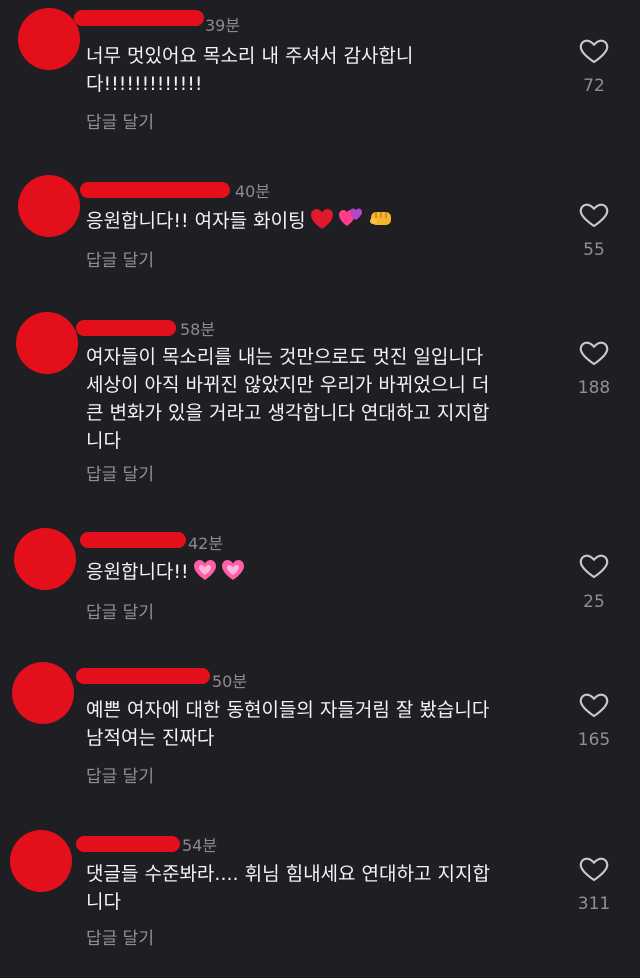  I want to click on comment-time: 40분, so click(253, 191).